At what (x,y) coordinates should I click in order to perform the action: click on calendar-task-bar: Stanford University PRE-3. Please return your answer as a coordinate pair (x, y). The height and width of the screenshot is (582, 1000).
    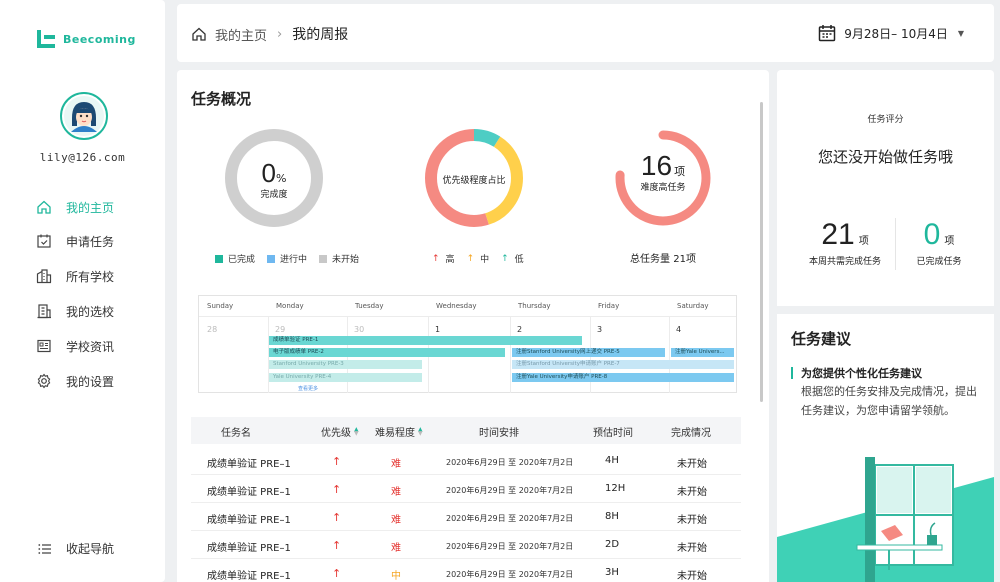
    Looking at the image, I should click on (345, 364).